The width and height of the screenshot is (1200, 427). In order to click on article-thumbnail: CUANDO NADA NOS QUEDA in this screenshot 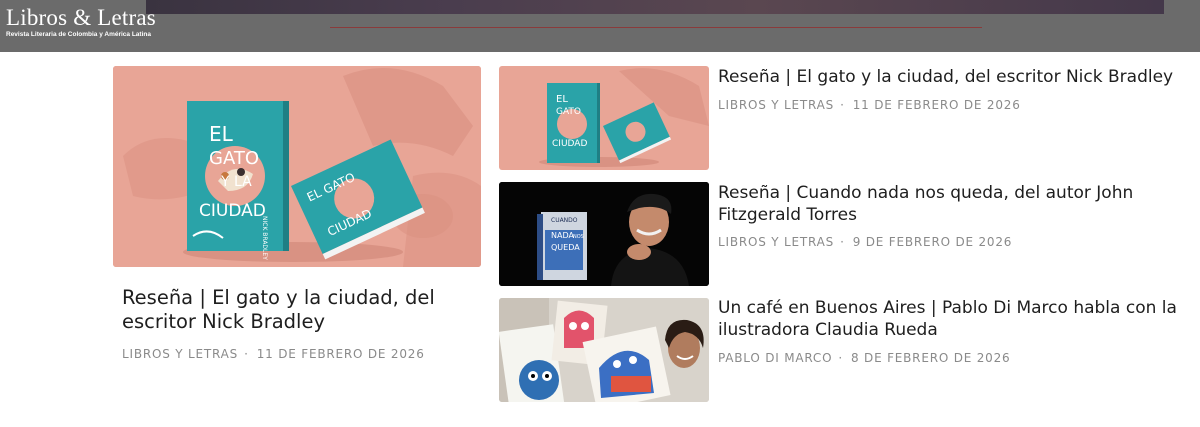, I will do `click(604, 234)`.